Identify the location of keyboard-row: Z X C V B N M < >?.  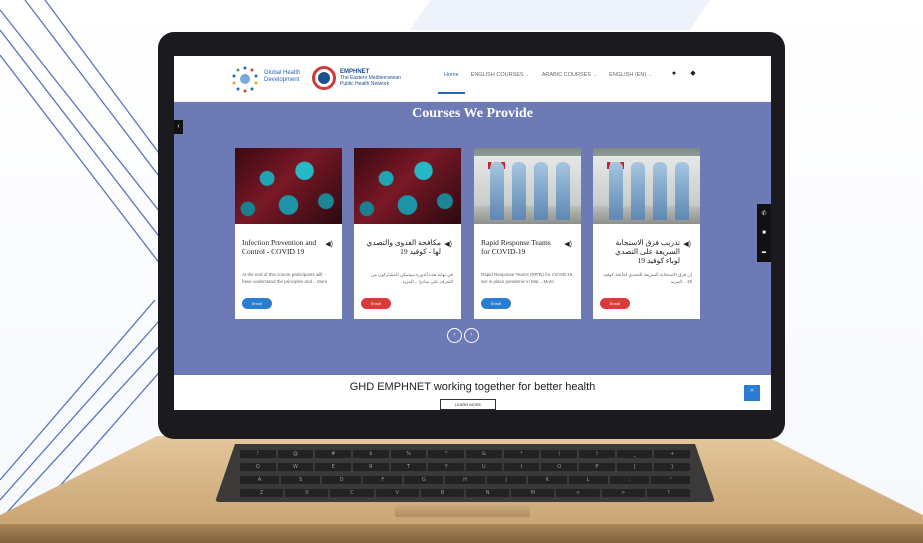
(465, 492).